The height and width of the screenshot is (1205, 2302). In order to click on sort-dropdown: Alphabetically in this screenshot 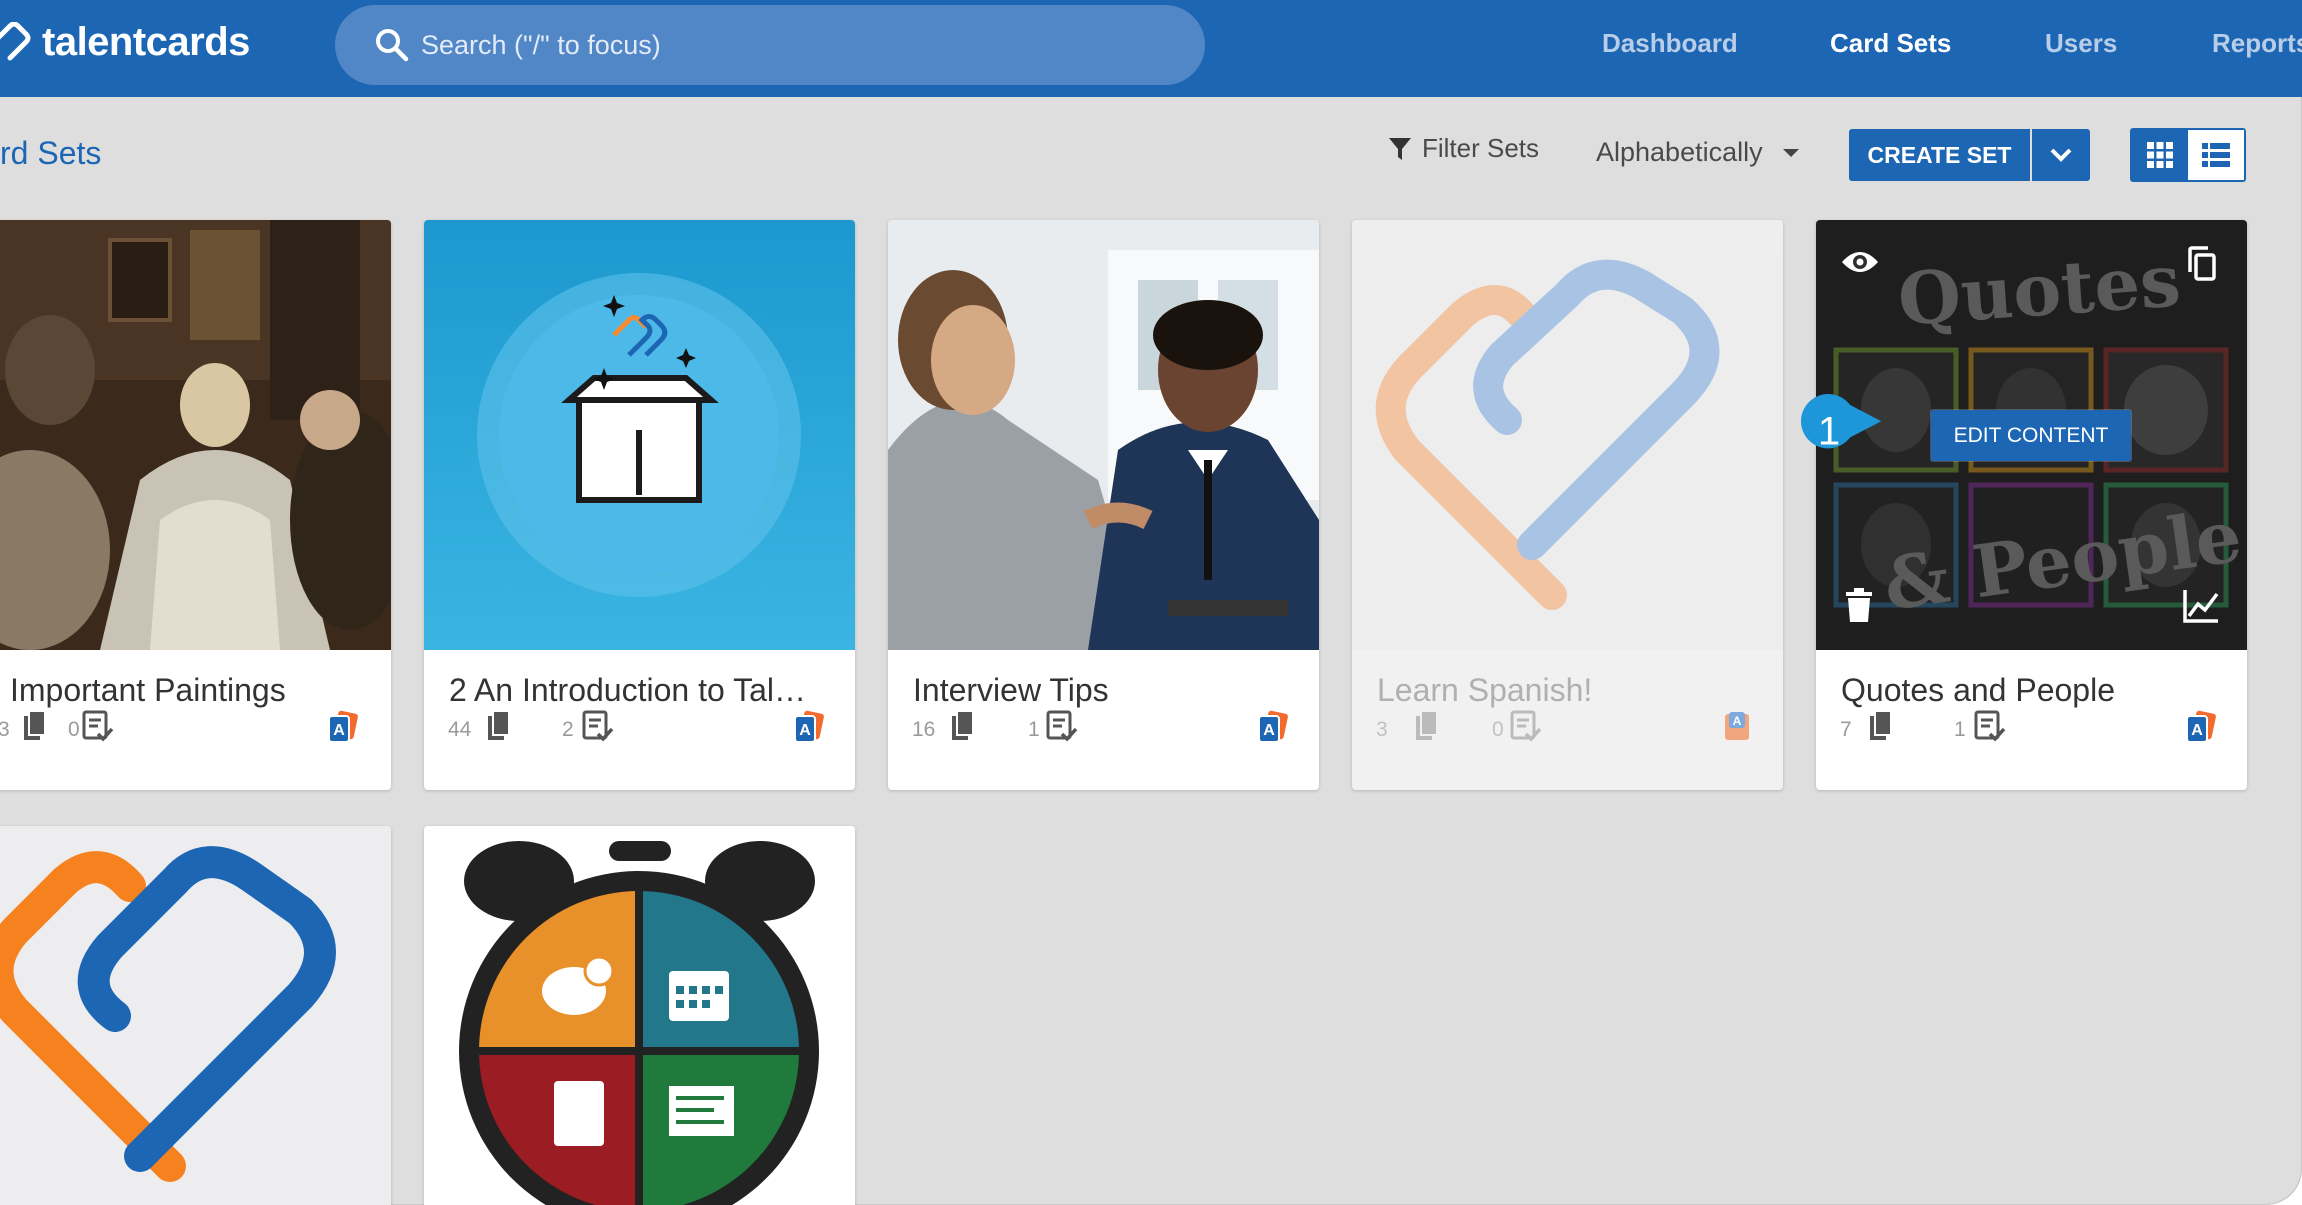, I will do `click(1698, 152)`.